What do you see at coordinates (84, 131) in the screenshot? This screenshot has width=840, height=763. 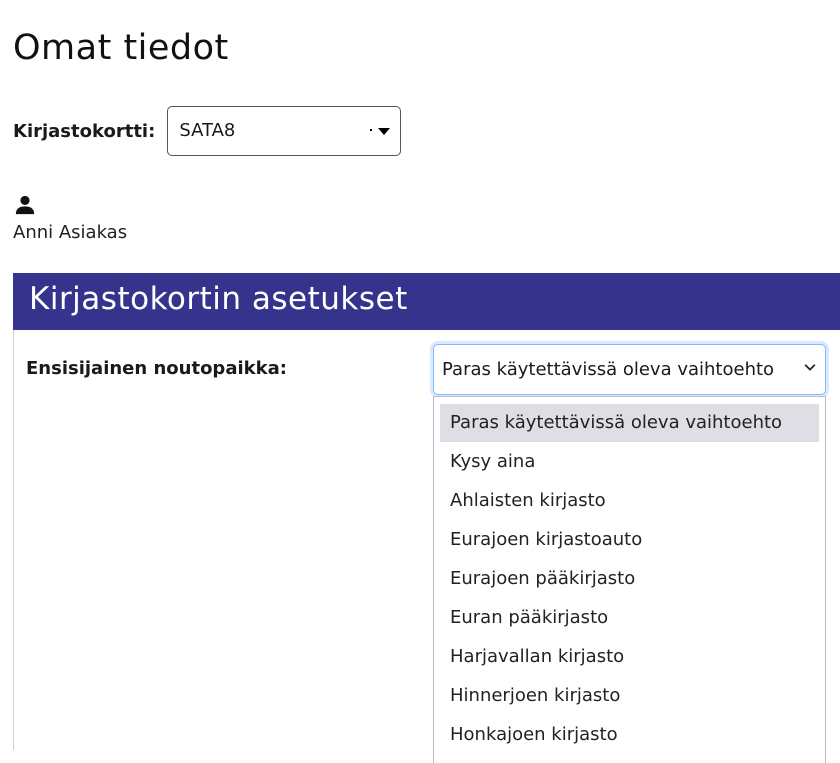 I see `library-card-label: Kirjastokortti:` at bounding box center [84, 131].